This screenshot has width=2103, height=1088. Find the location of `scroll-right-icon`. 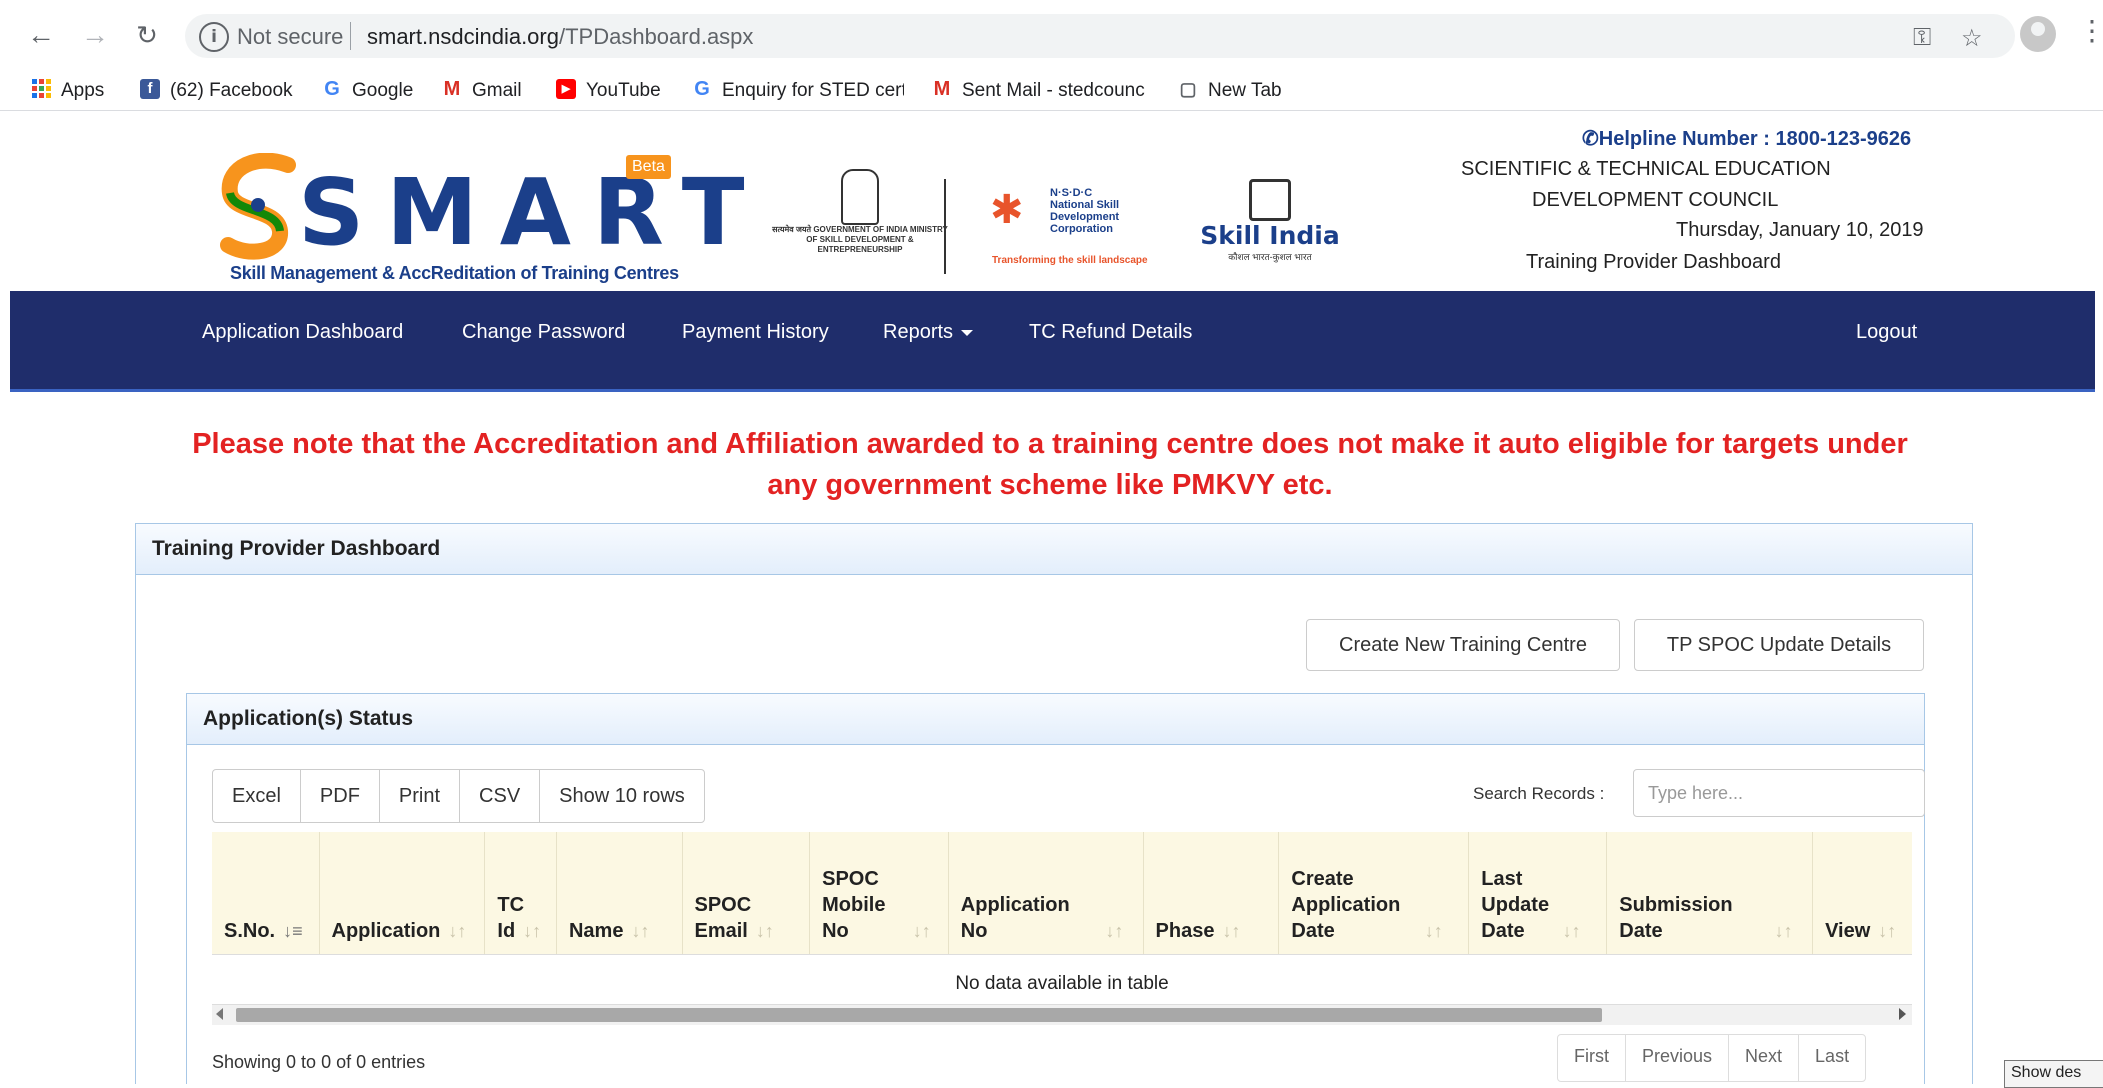

scroll-right-icon is located at coordinates (1902, 1014).